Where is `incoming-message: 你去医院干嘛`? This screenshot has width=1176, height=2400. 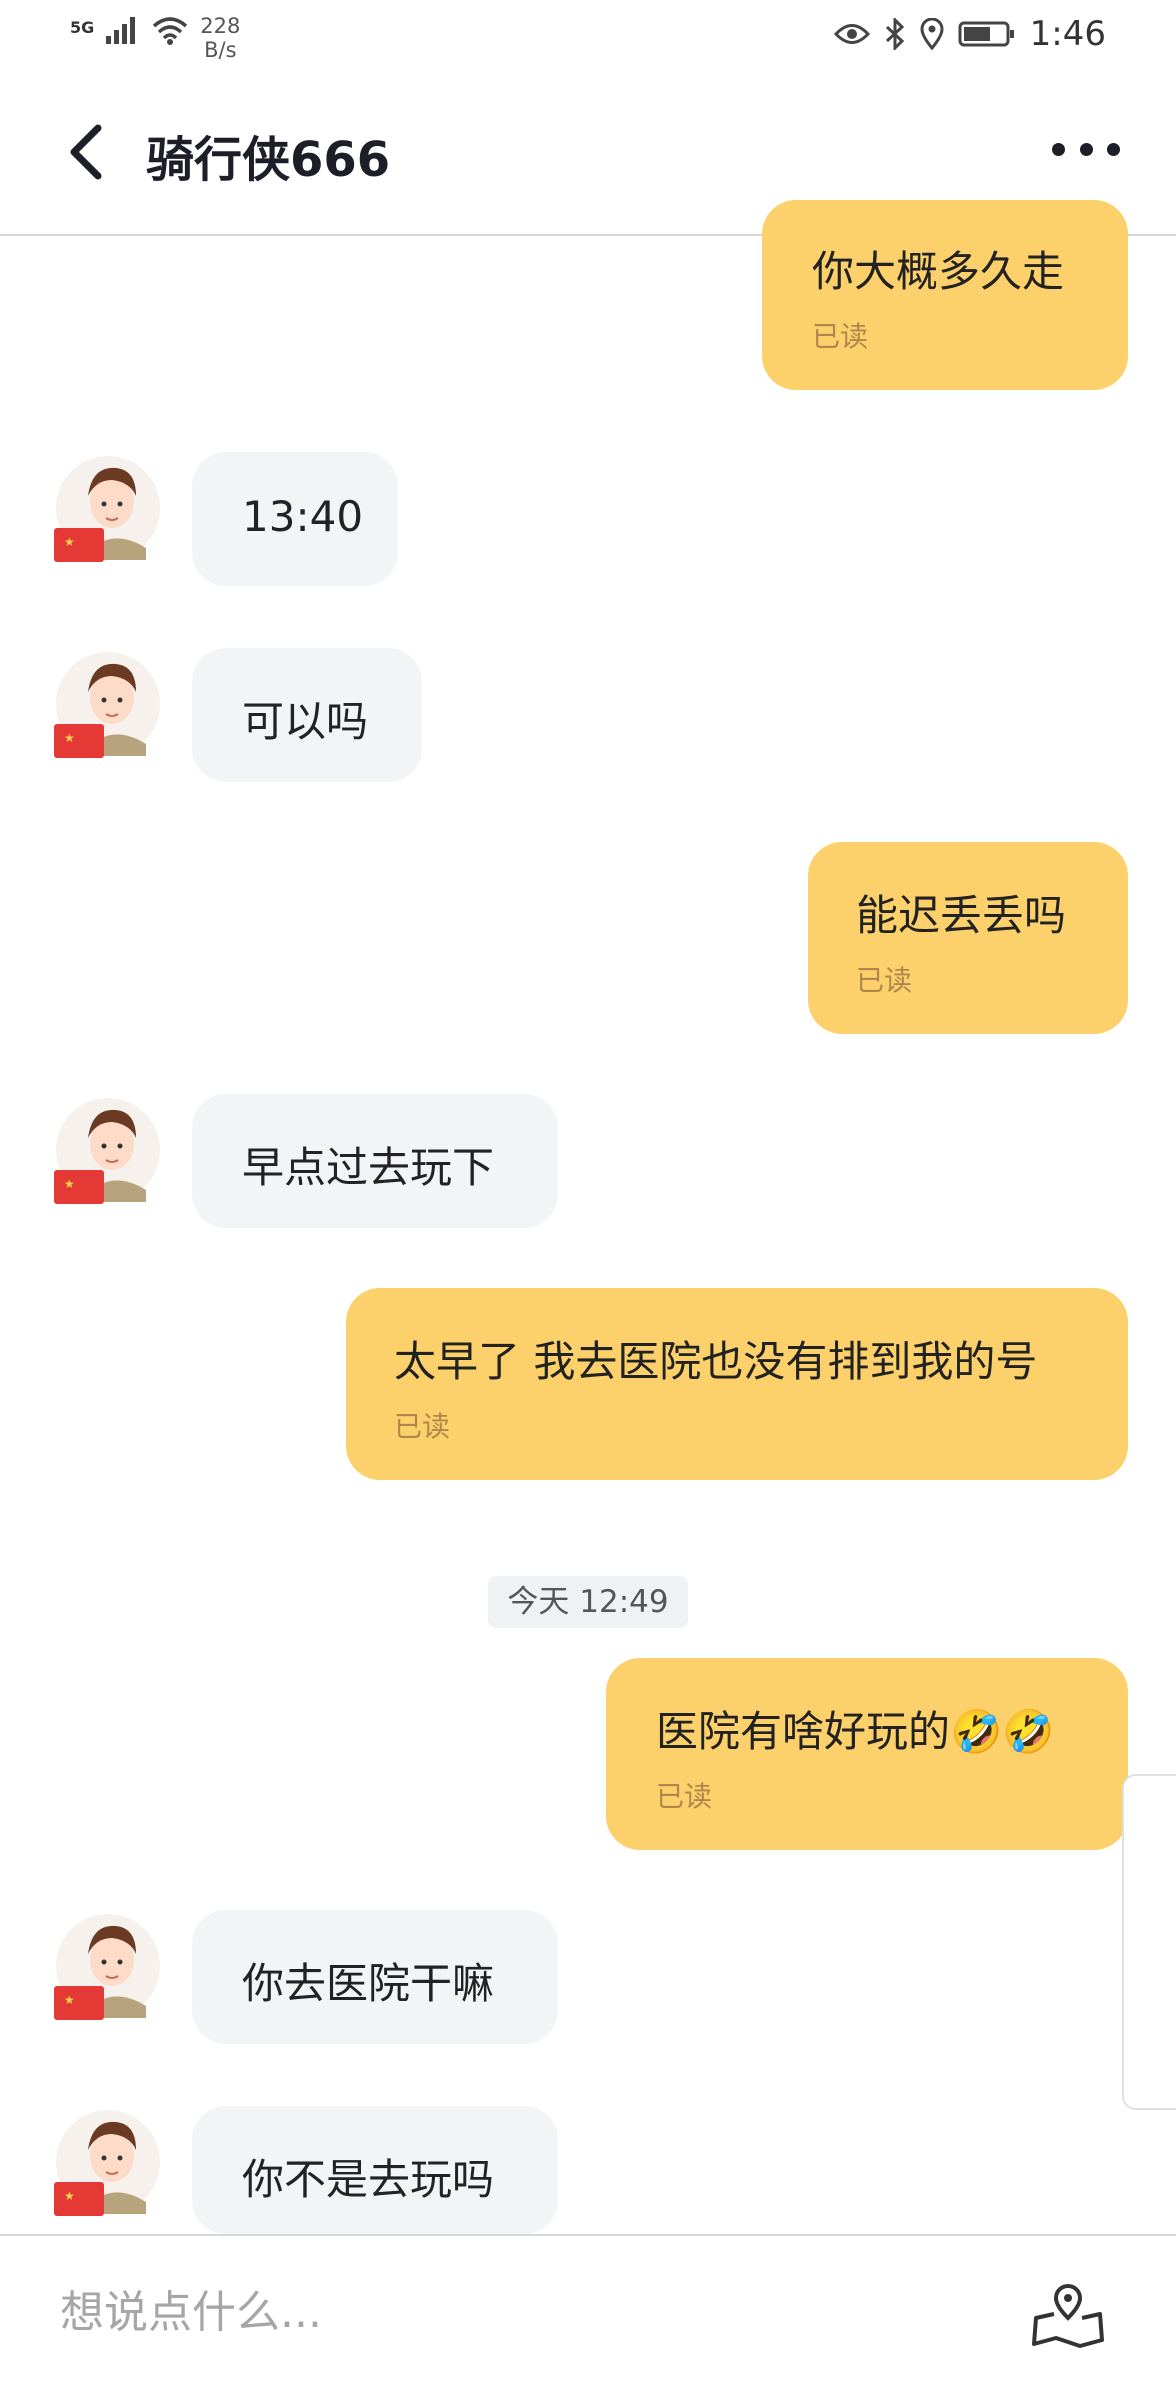 incoming-message: 你去医院干嘛 is located at coordinates (375, 1977).